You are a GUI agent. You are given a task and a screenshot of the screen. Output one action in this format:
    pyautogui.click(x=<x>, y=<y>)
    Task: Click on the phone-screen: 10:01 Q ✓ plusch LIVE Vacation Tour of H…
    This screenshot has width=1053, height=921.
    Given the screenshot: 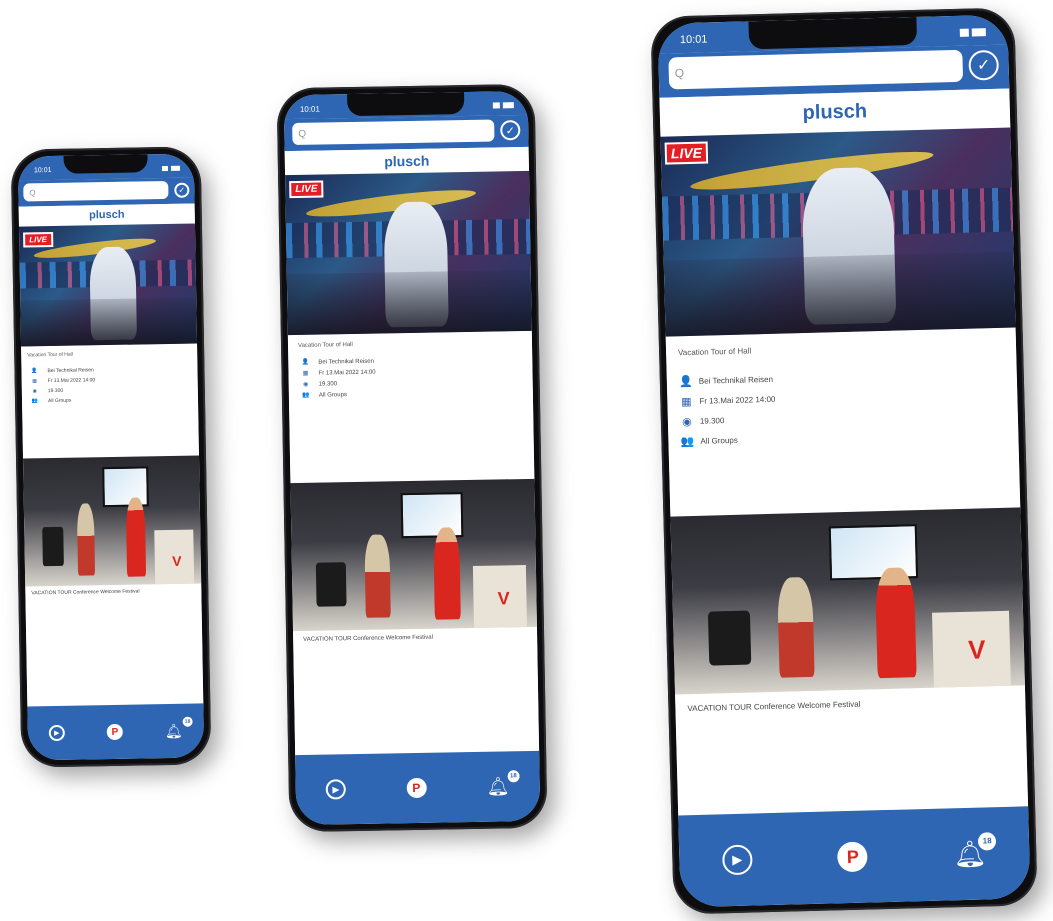 What is the action you would take?
    pyautogui.click(x=111, y=457)
    